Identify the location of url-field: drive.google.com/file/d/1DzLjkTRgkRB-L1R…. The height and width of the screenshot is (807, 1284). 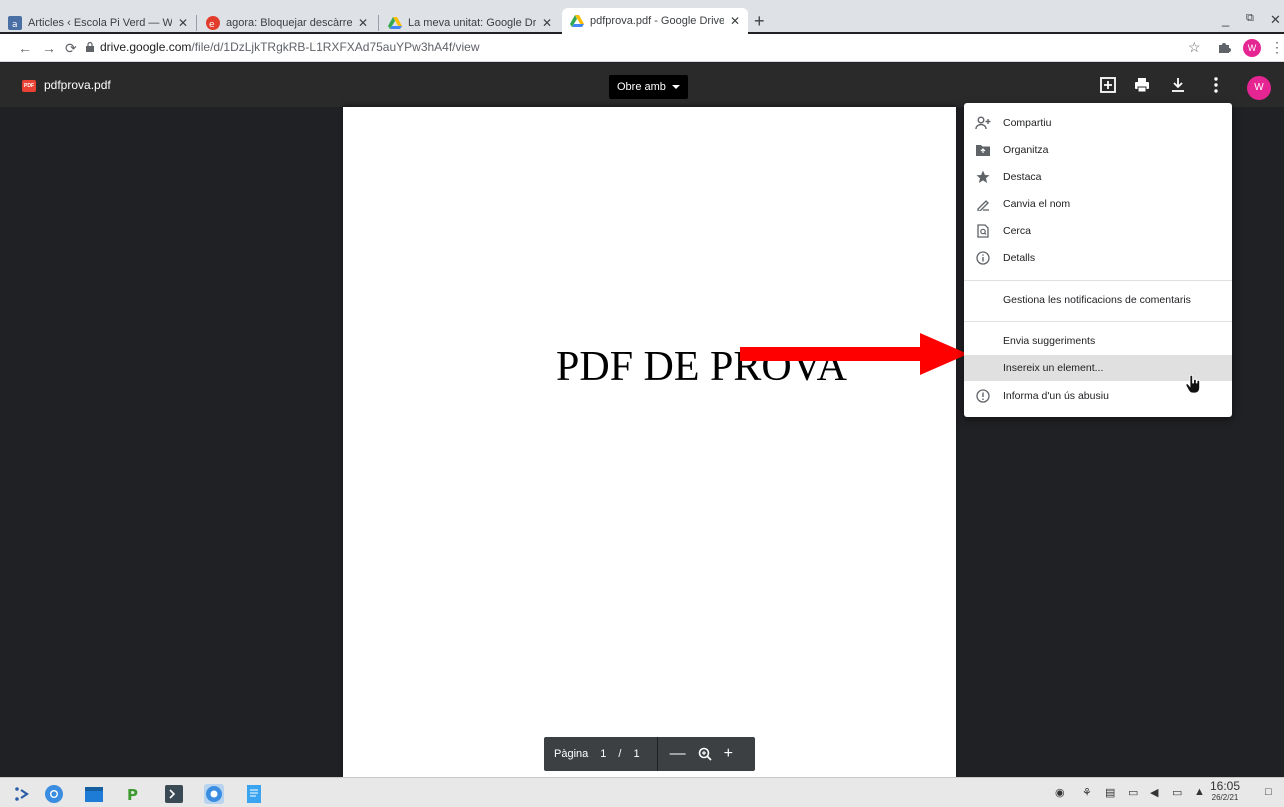
(290, 47).